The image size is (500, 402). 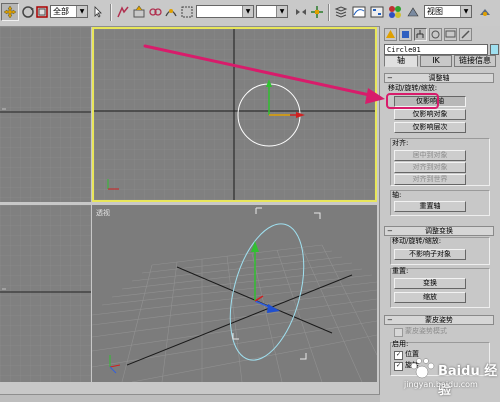 I want to click on skin-pose-mode-checkbox, so click(x=398, y=332).